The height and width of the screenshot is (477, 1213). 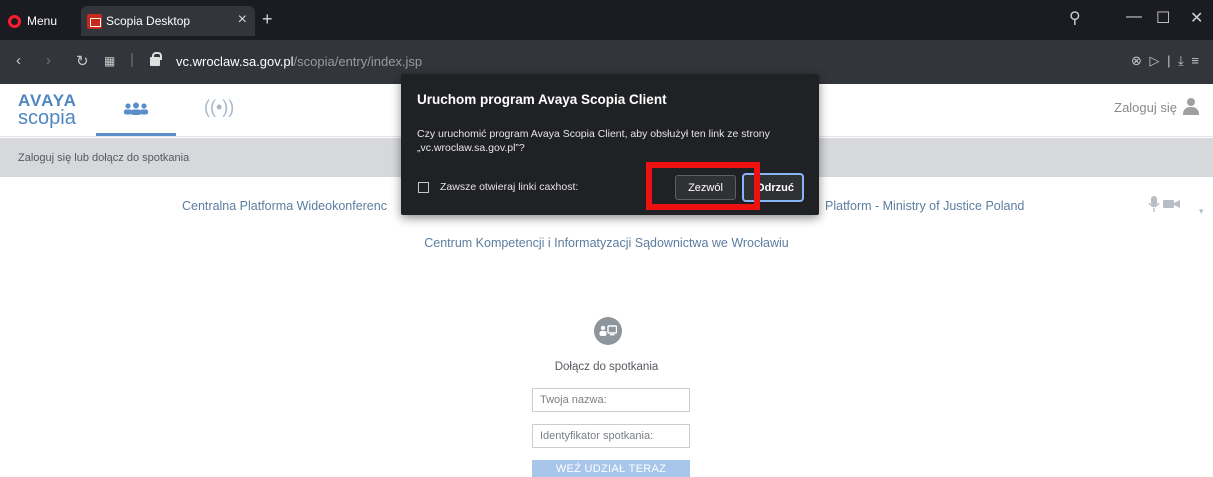 What do you see at coordinates (1196, 18) in the screenshot?
I see `close-window-button: ✕` at bounding box center [1196, 18].